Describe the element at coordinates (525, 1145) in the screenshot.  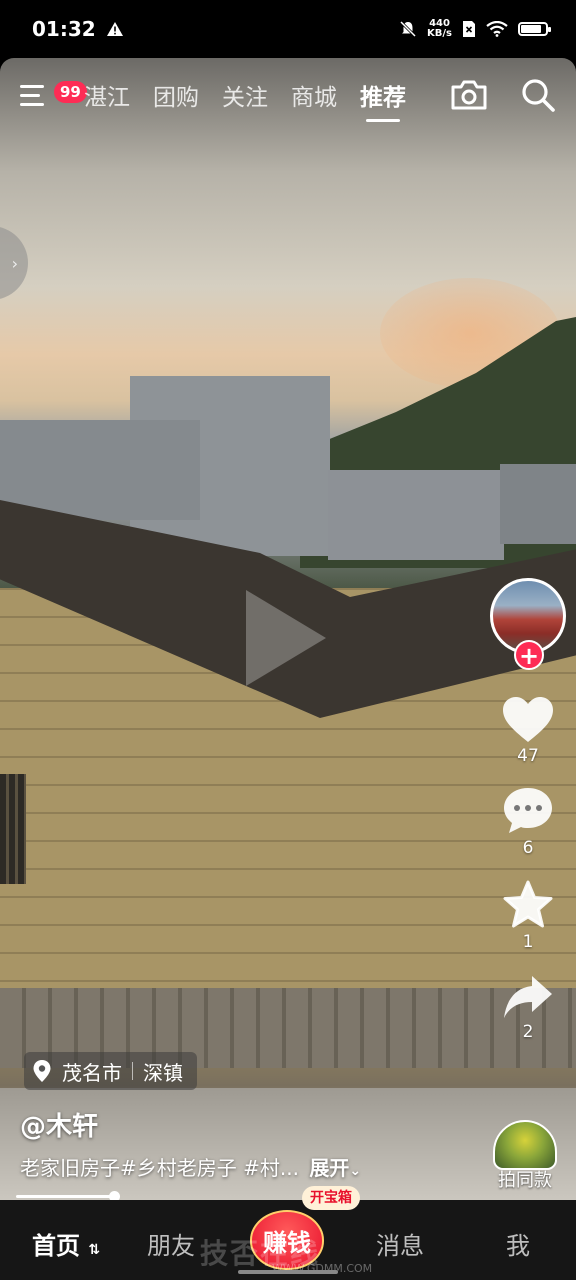
I see `same-style-thumbnail` at that location.